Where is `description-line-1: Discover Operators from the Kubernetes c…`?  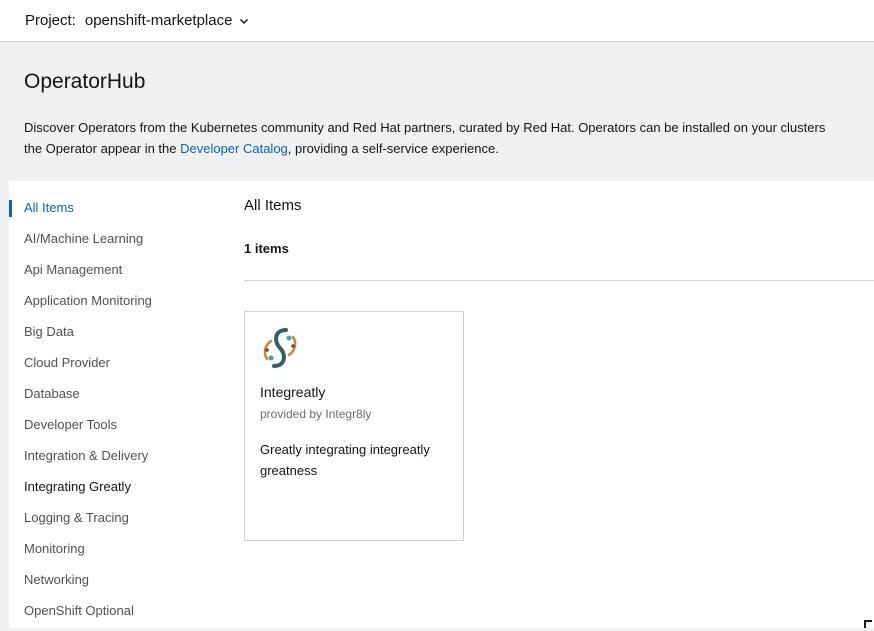 description-line-1: Discover Operators from the Kubernetes c… is located at coordinates (425, 127).